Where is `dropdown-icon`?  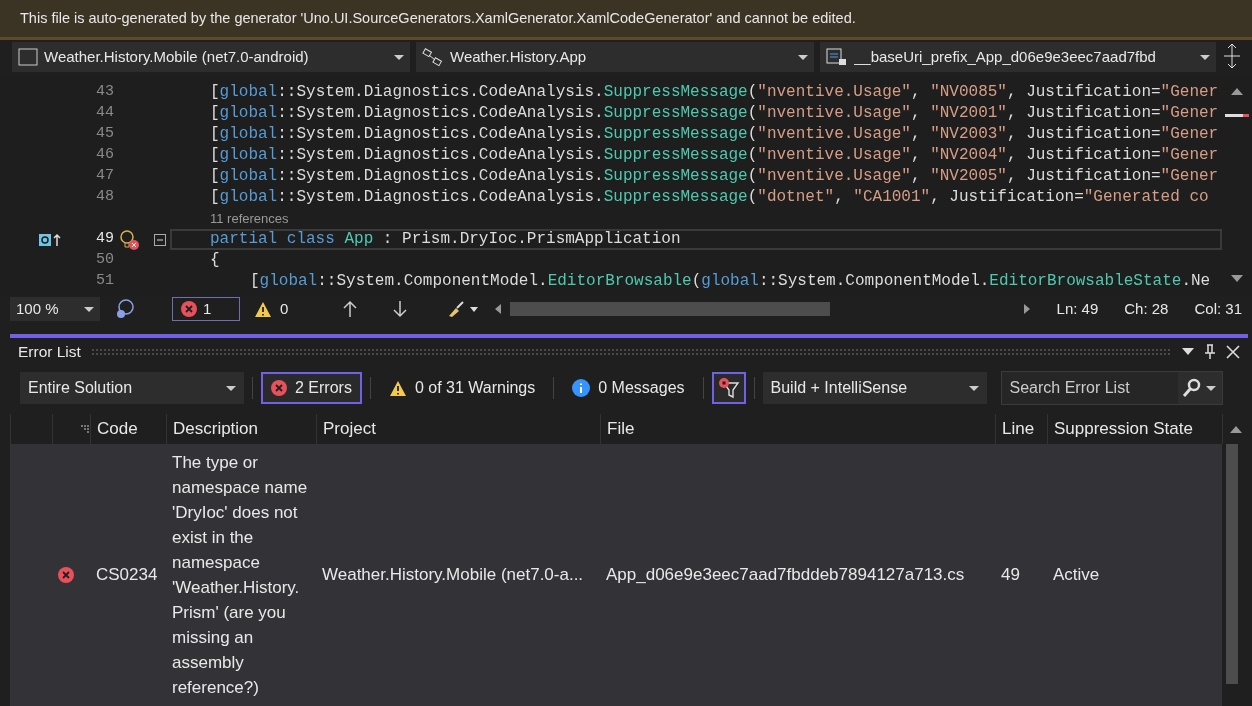
dropdown-icon is located at coordinates (1188, 352).